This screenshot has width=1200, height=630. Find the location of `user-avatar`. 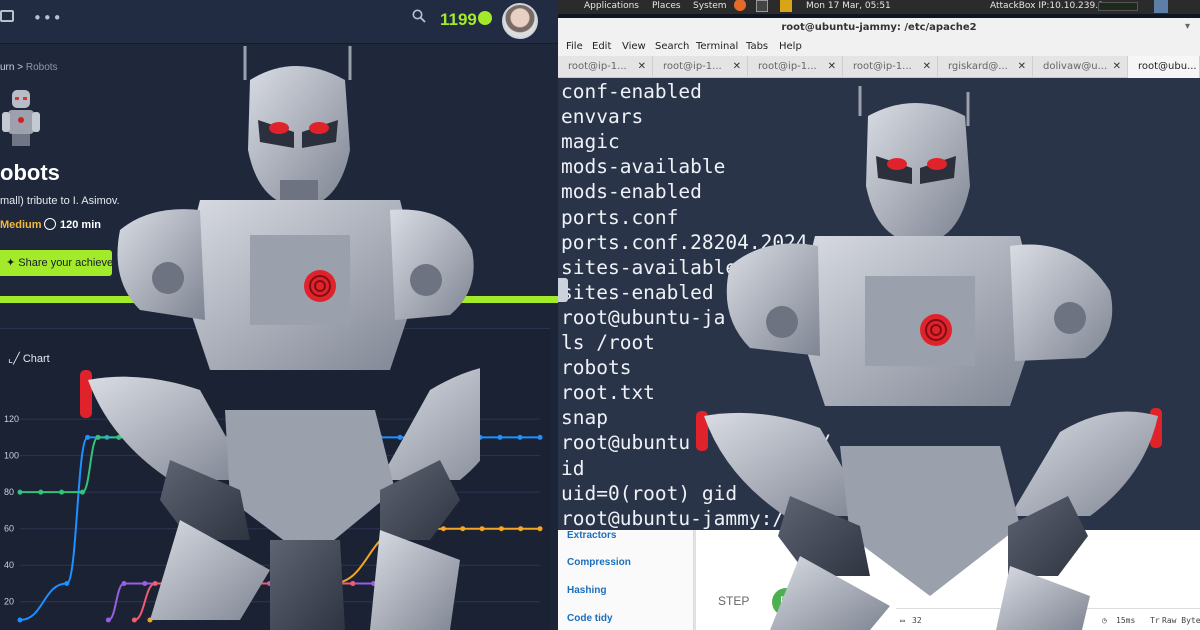

user-avatar is located at coordinates (520, 21).